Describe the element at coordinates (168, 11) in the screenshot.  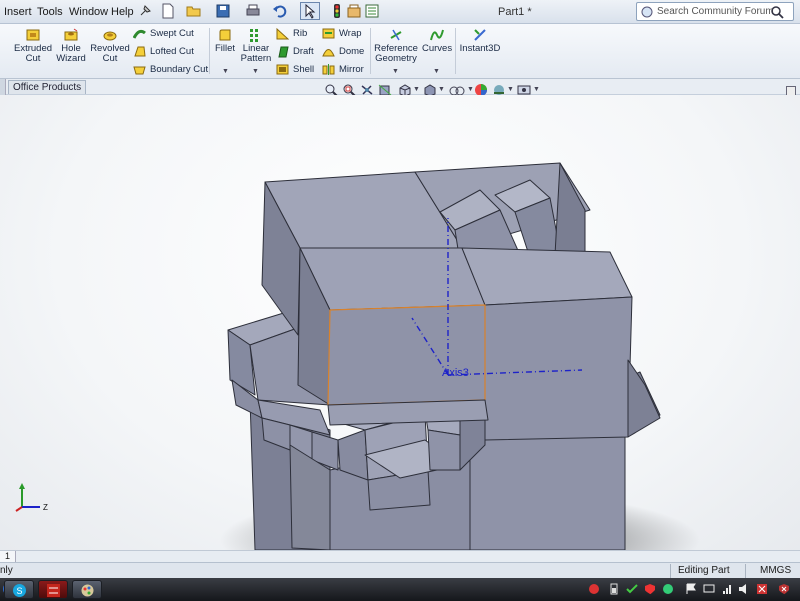
I see `new-document-icon` at that location.